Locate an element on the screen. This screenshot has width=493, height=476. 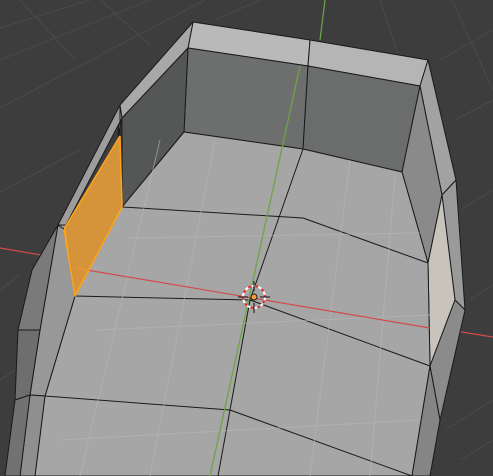
x-axis-line-right is located at coordinates (473, 334).